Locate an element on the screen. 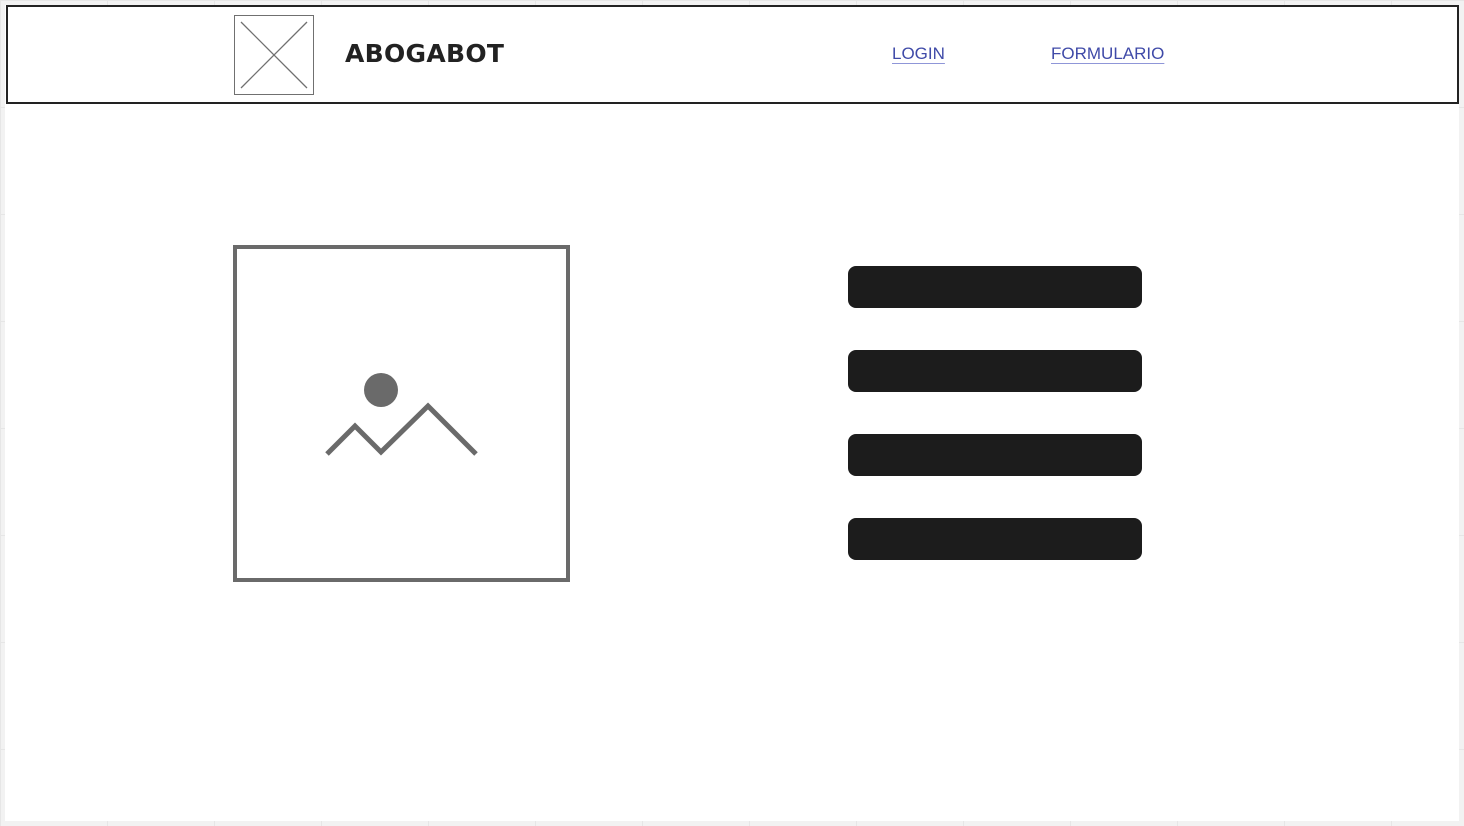  image-placeholder-icon is located at coordinates (401, 414).